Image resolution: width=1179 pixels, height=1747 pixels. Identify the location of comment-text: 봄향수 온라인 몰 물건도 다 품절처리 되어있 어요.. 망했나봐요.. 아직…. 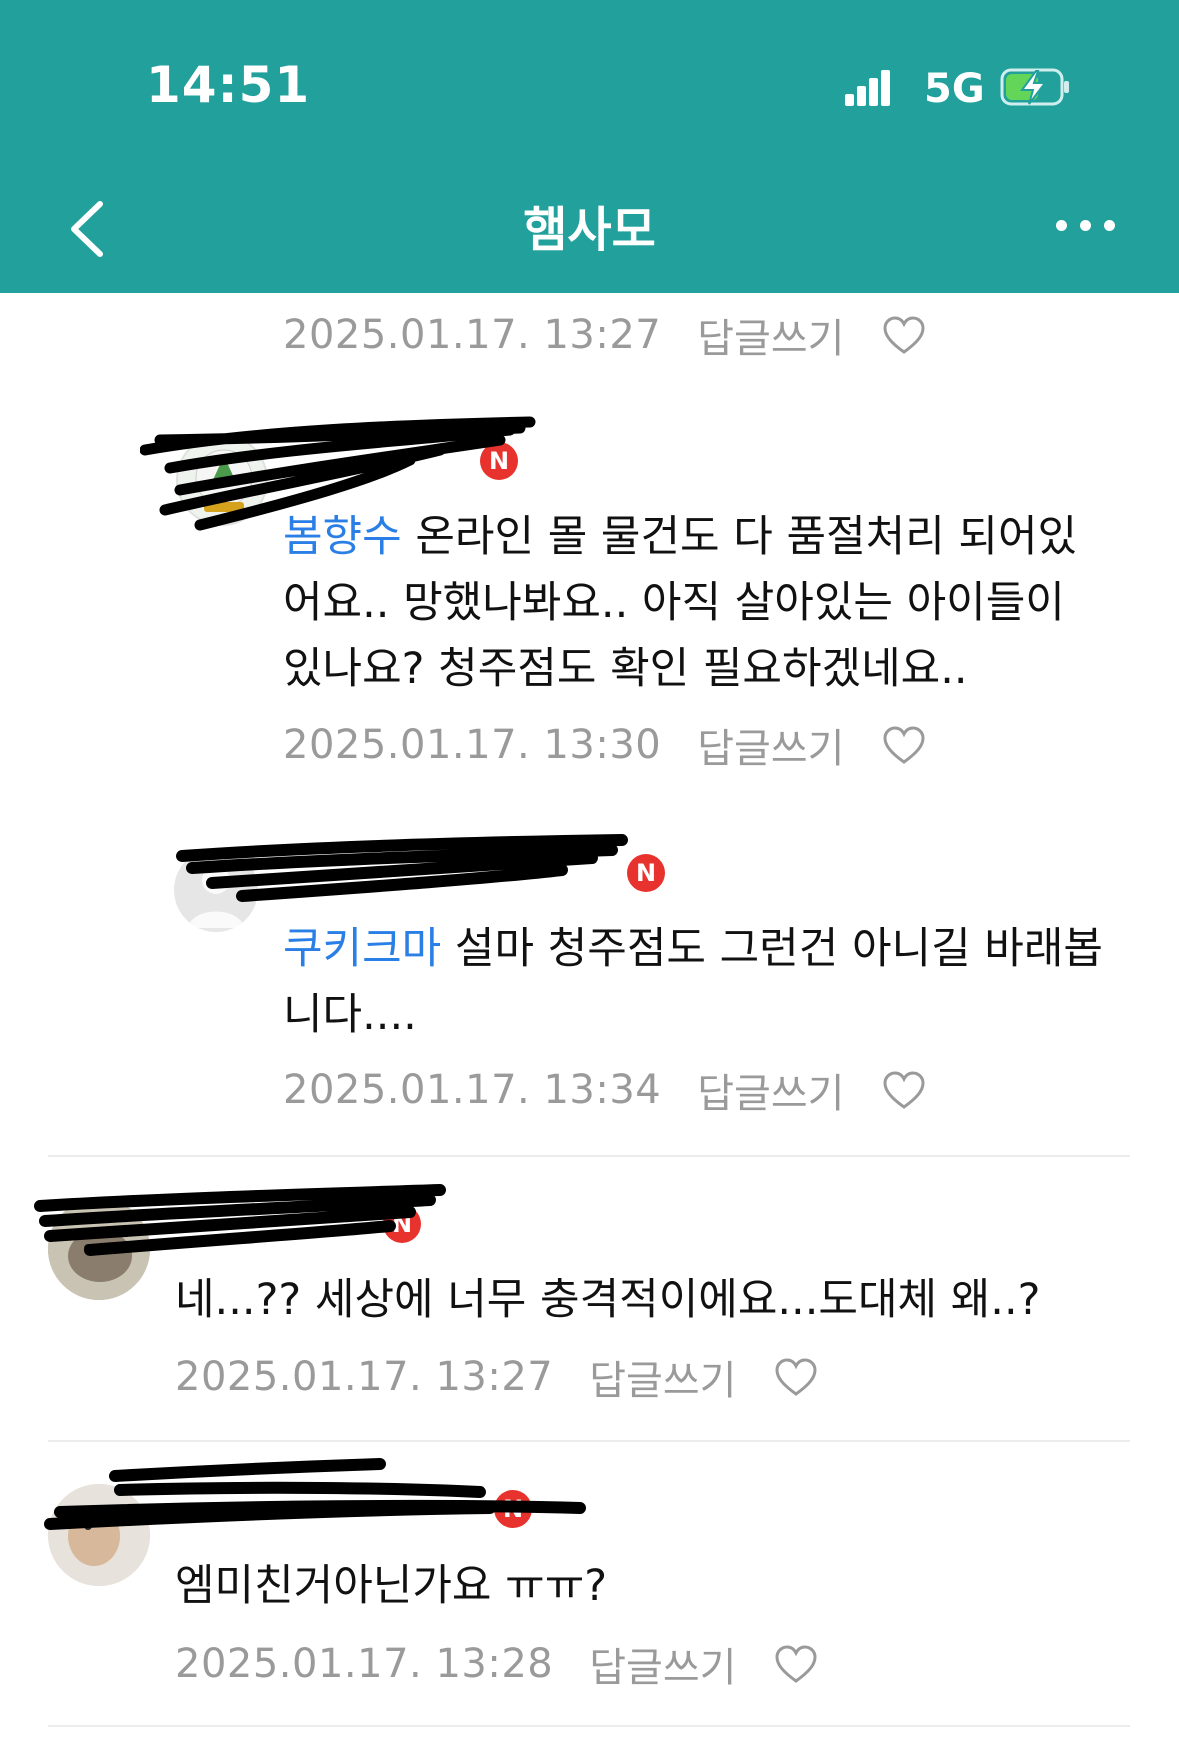
(680, 603).